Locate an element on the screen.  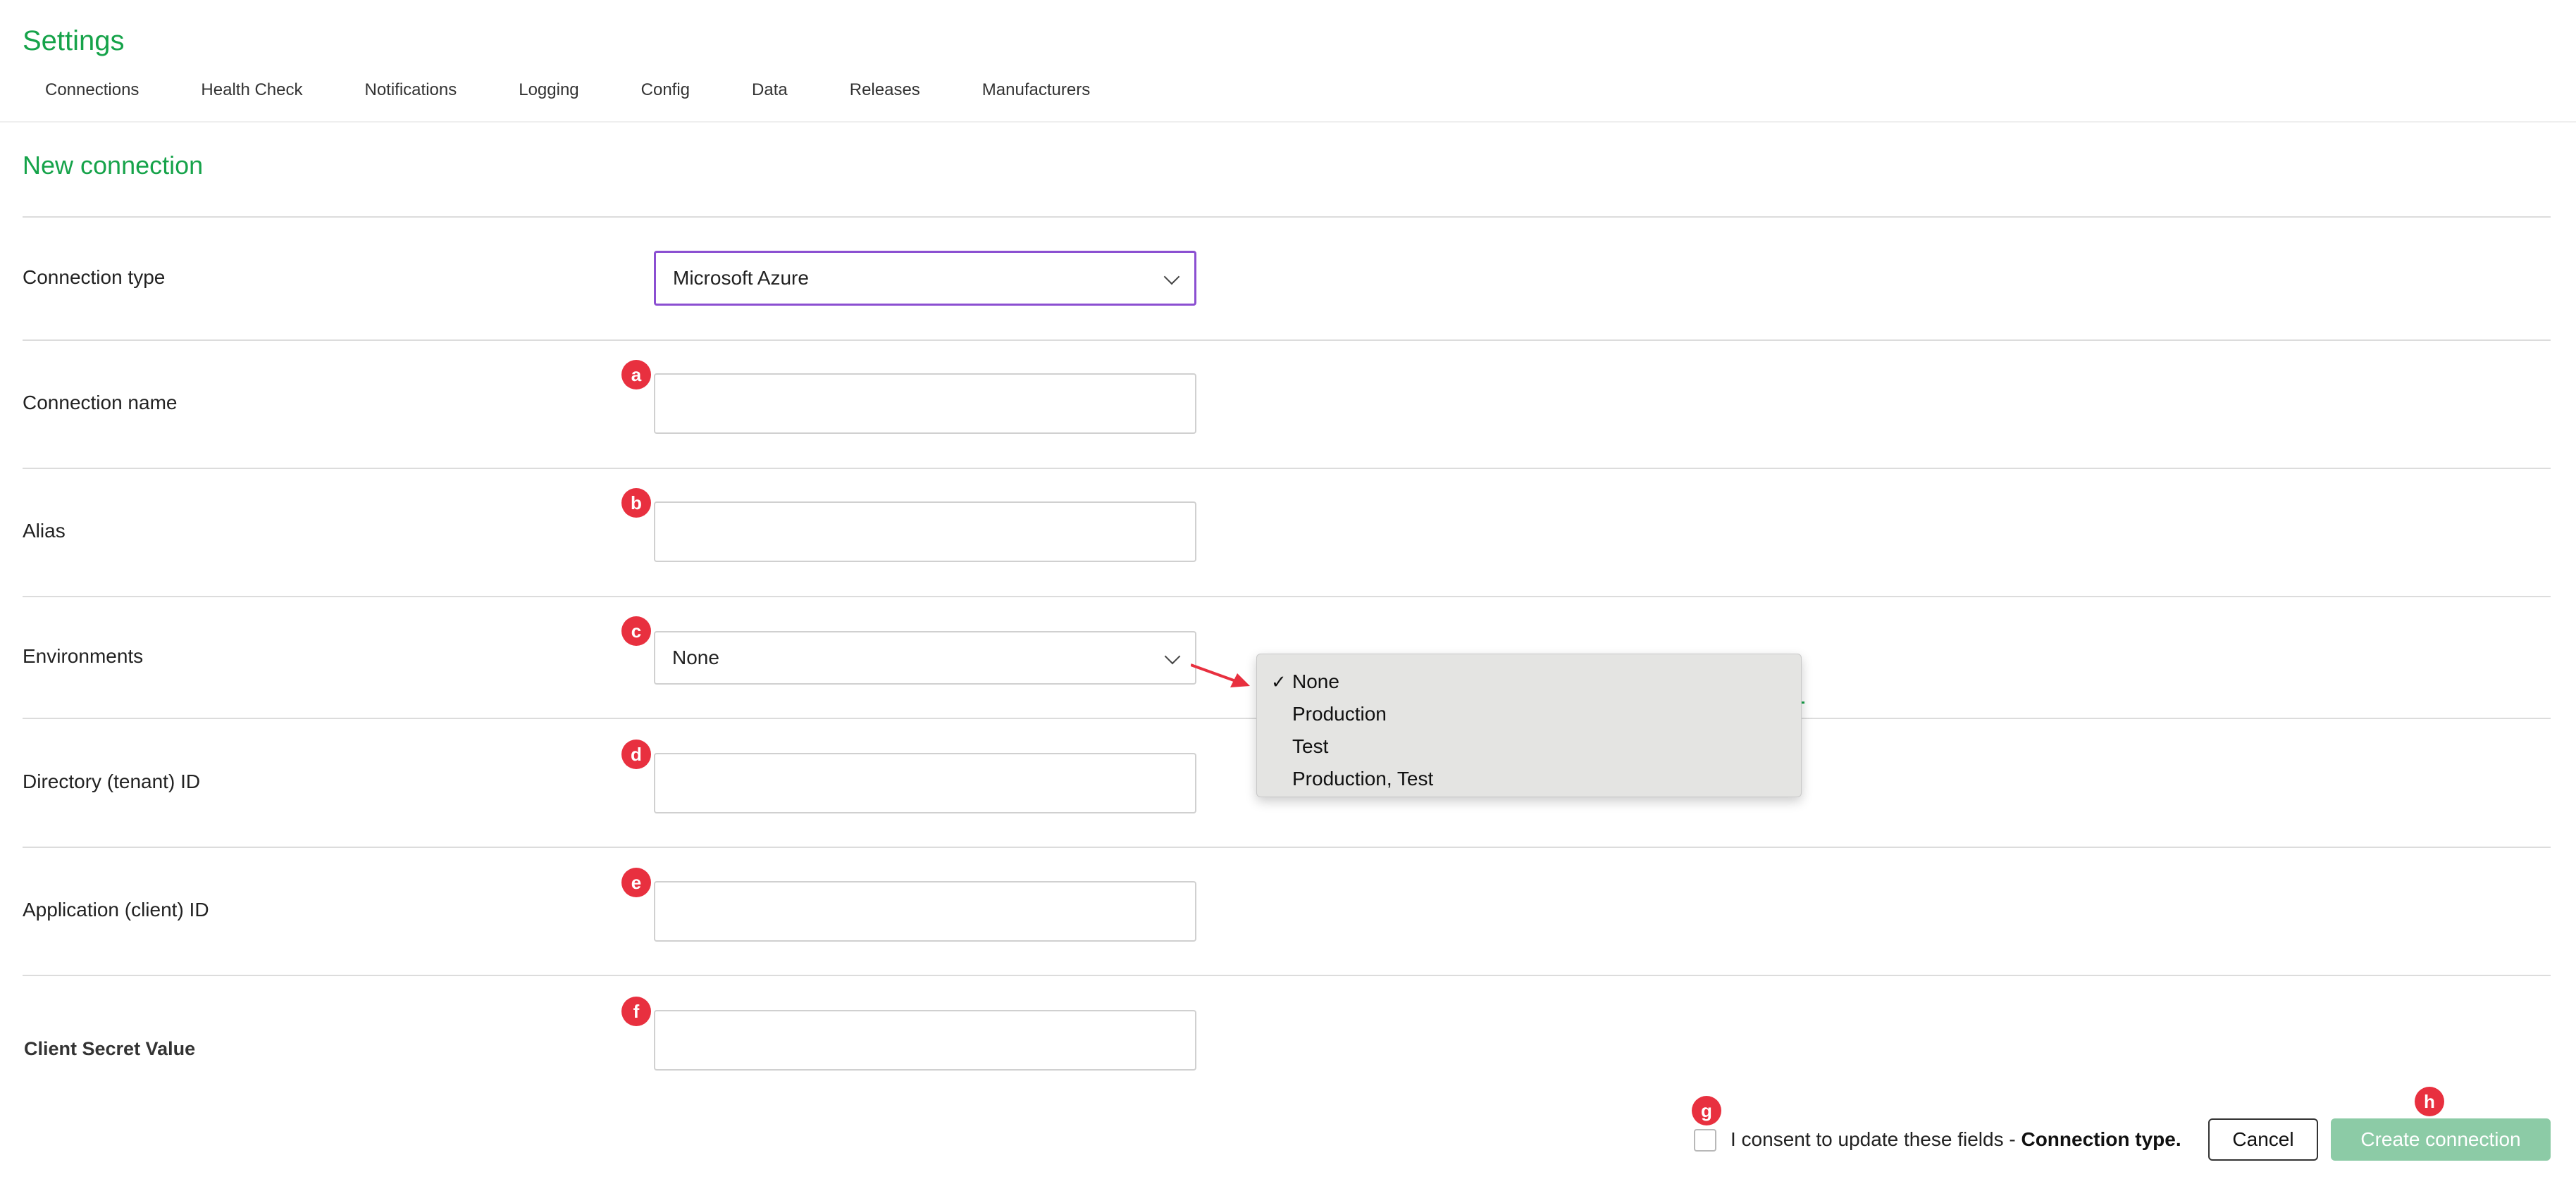
tab-config: Config is located at coordinates (665, 90).